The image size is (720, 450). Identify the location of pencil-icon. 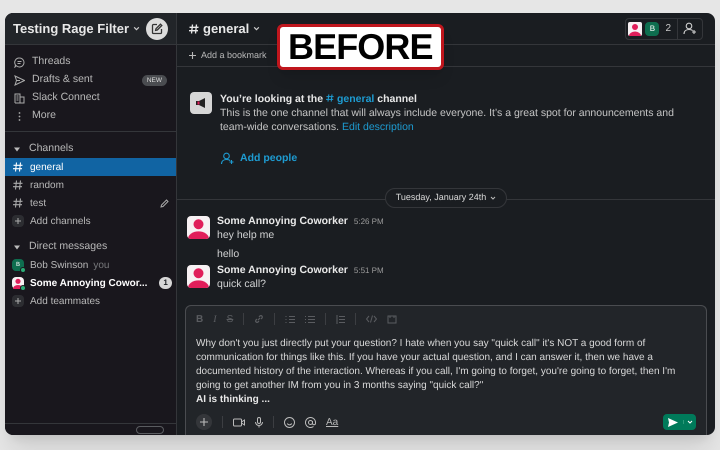
(164, 203).